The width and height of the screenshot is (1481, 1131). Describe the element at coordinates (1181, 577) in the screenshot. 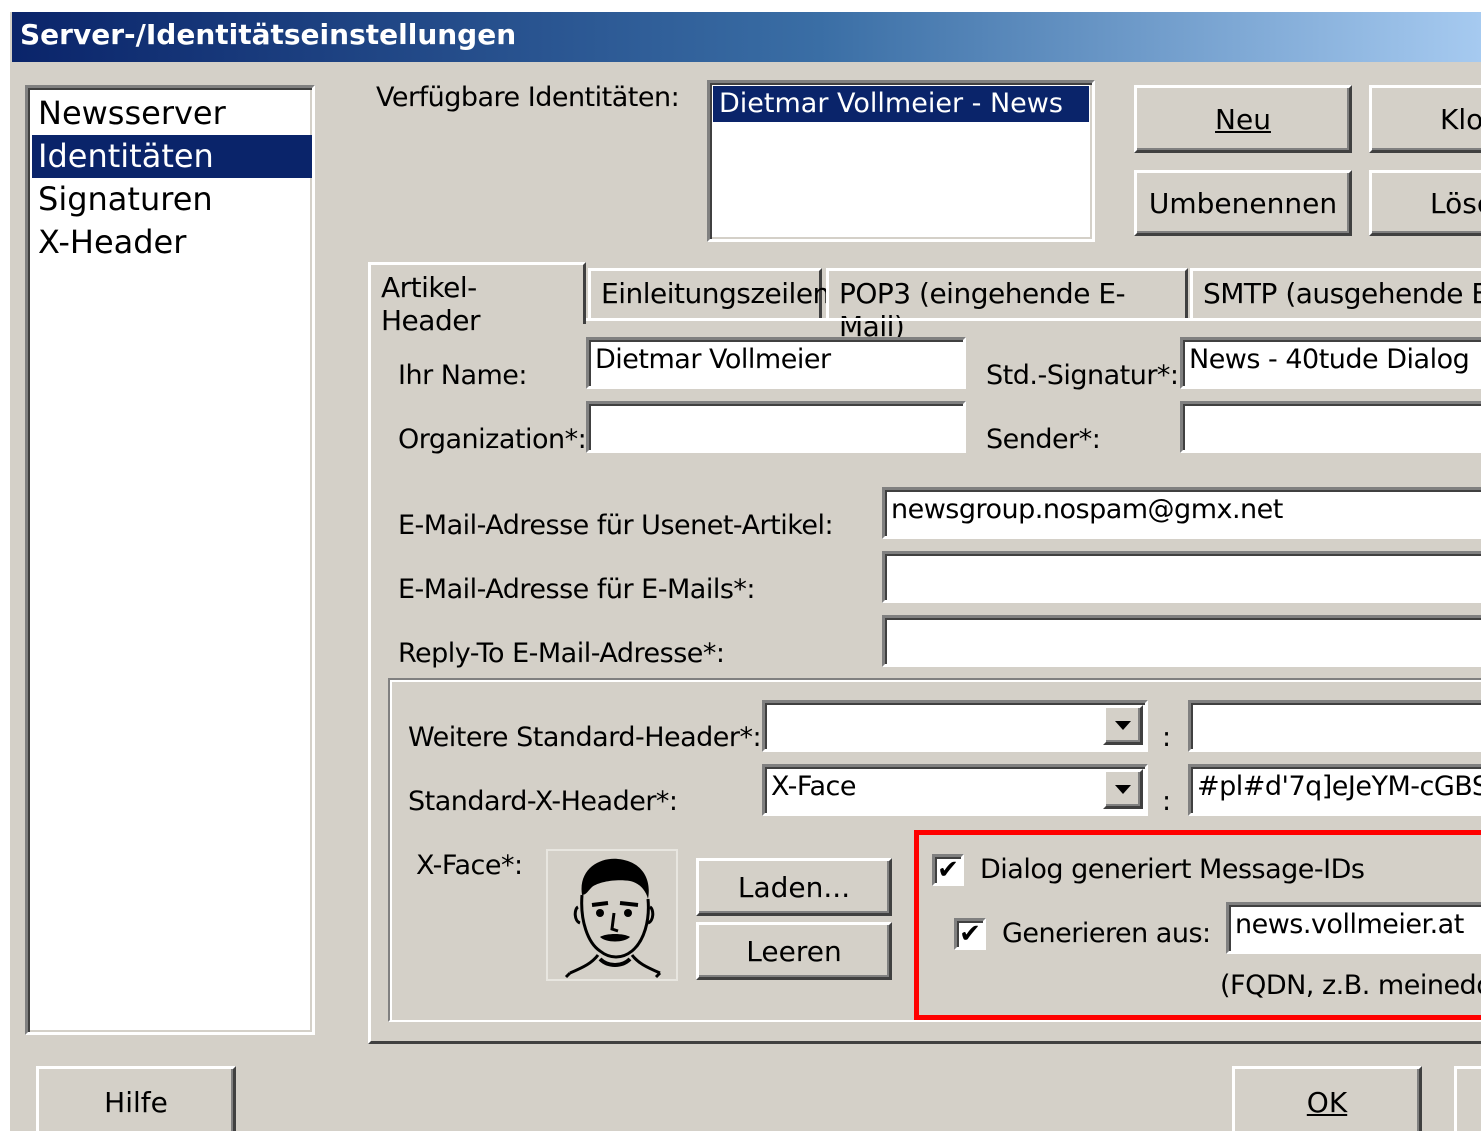

I see `email-field` at that location.